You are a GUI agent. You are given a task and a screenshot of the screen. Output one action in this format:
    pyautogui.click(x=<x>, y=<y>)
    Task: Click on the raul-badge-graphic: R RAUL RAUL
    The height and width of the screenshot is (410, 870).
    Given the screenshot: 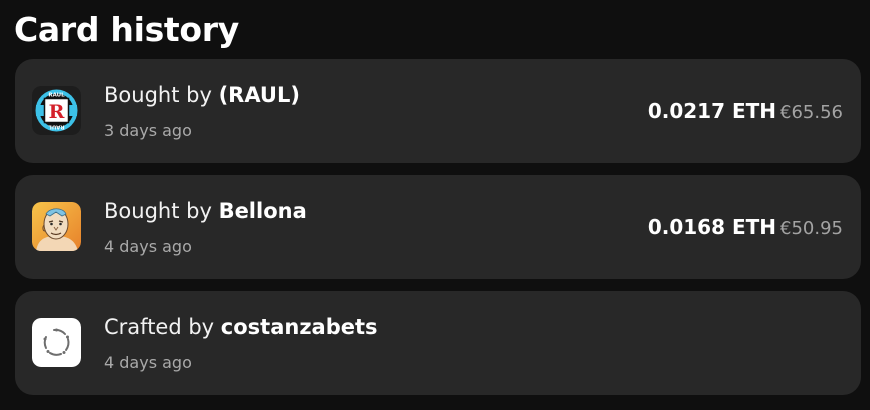 What is the action you would take?
    pyautogui.click(x=56, y=110)
    